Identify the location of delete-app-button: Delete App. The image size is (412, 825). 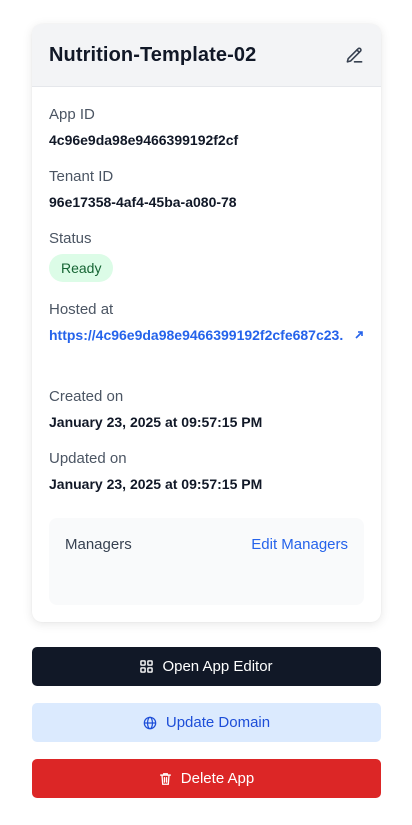
(206, 778).